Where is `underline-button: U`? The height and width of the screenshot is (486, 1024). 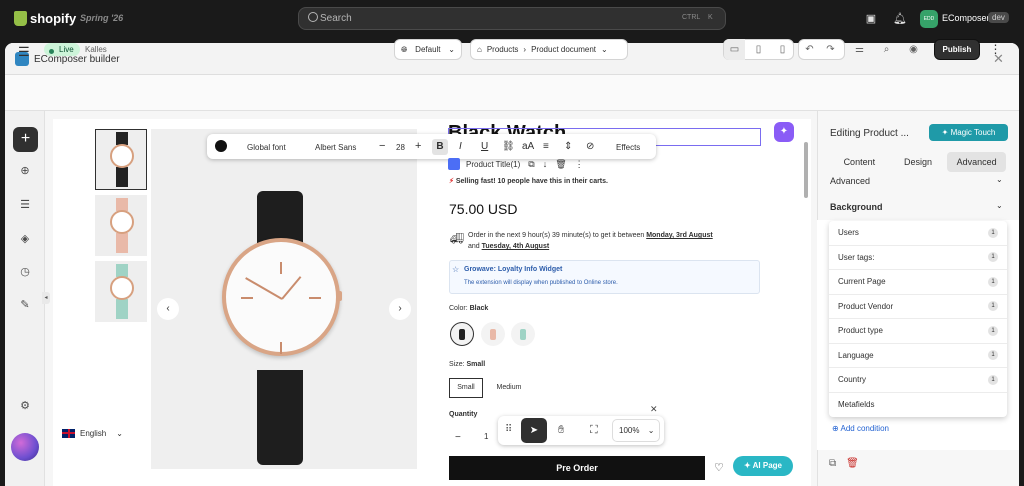 underline-button: U is located at coordinates (484, 146).